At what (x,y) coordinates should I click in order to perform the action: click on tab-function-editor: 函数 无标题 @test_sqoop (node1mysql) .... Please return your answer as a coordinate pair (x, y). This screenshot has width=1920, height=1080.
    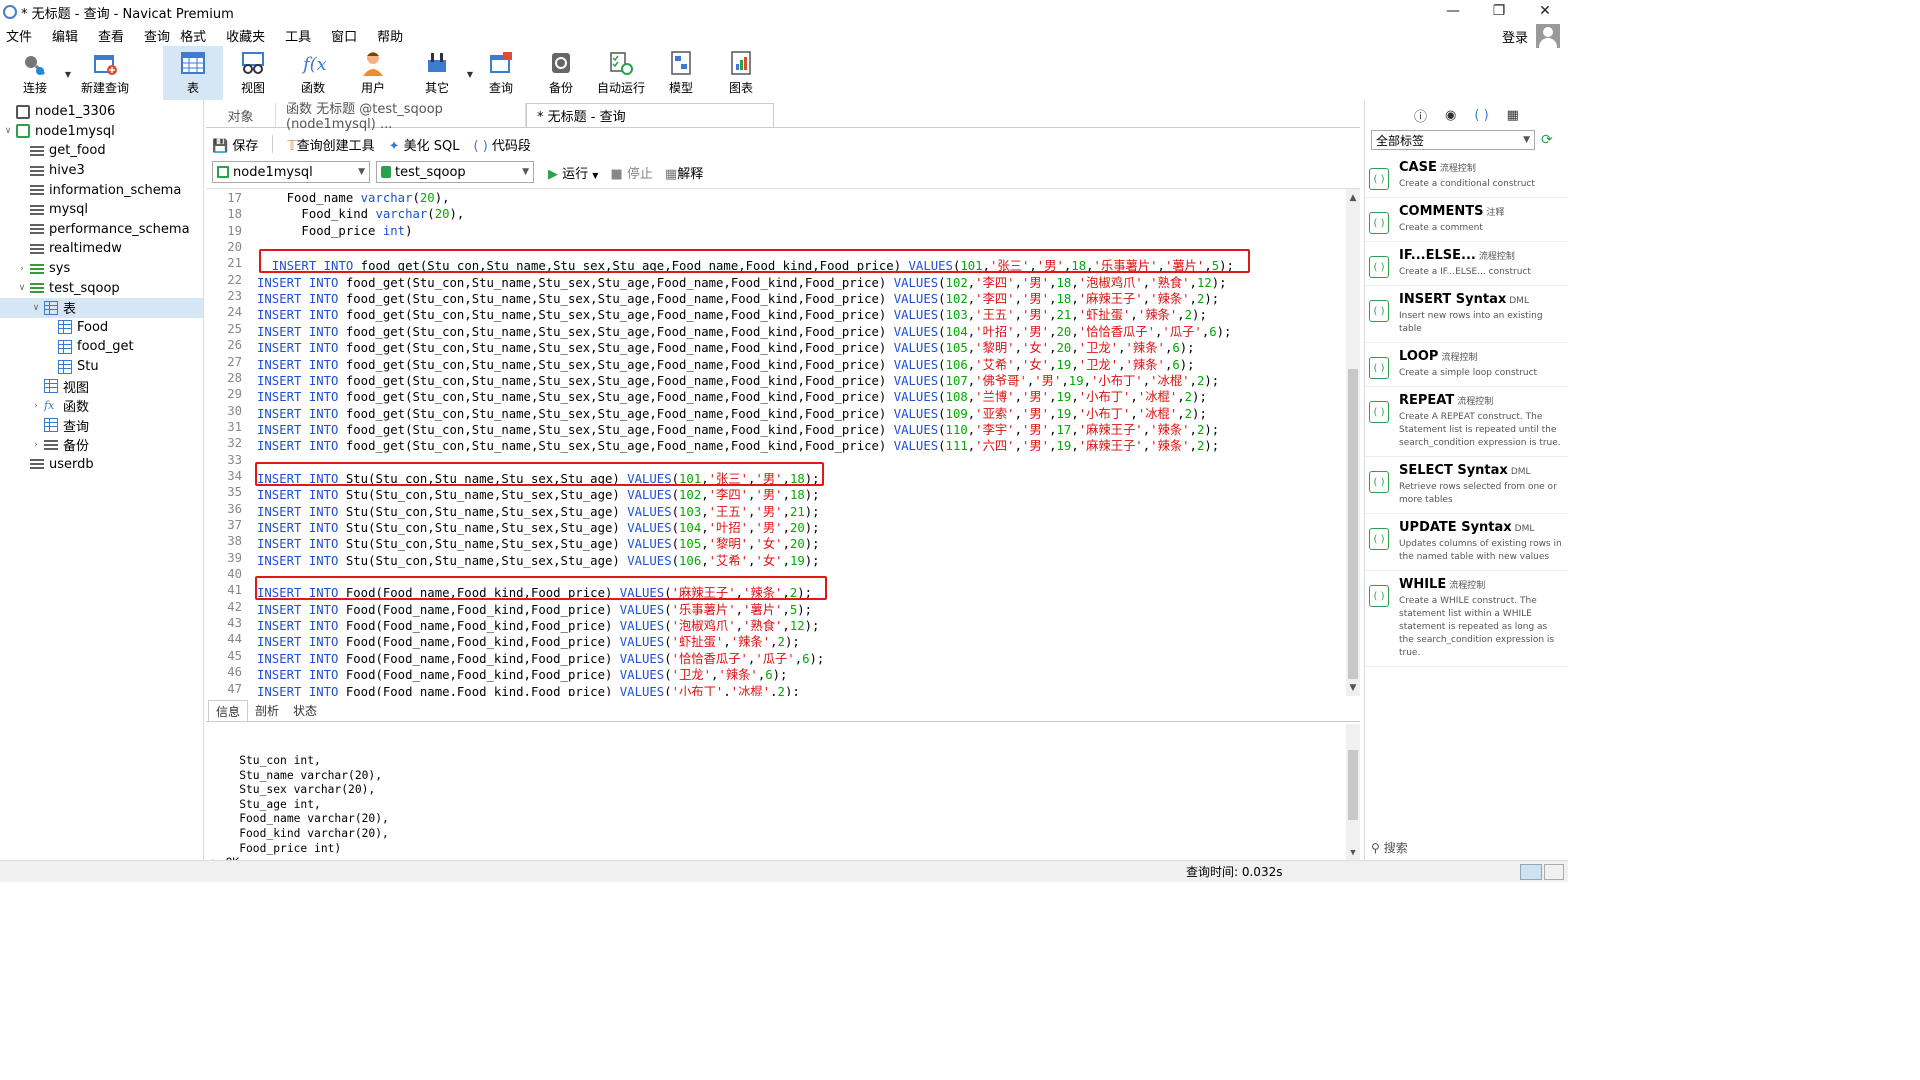
    Looking at the image, I should click on (401, 117).